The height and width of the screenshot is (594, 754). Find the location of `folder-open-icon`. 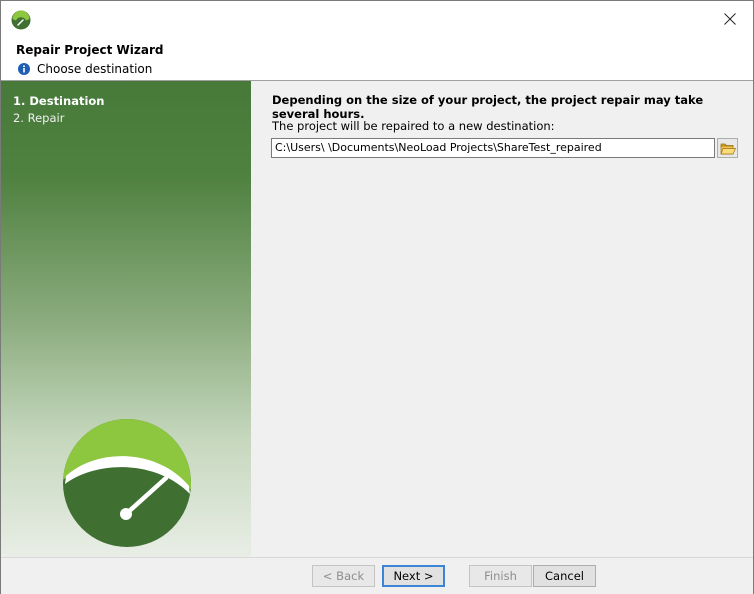

folder-open-icon is located at coordinates (728, 148).